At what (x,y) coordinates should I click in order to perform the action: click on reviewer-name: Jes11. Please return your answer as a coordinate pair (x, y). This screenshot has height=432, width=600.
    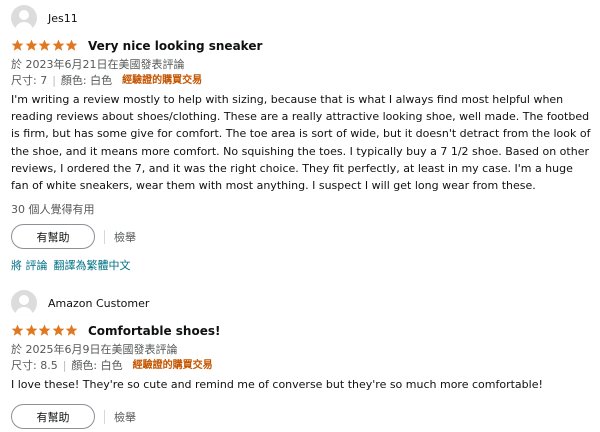
    Looking at the image, I should click on (63, 18).